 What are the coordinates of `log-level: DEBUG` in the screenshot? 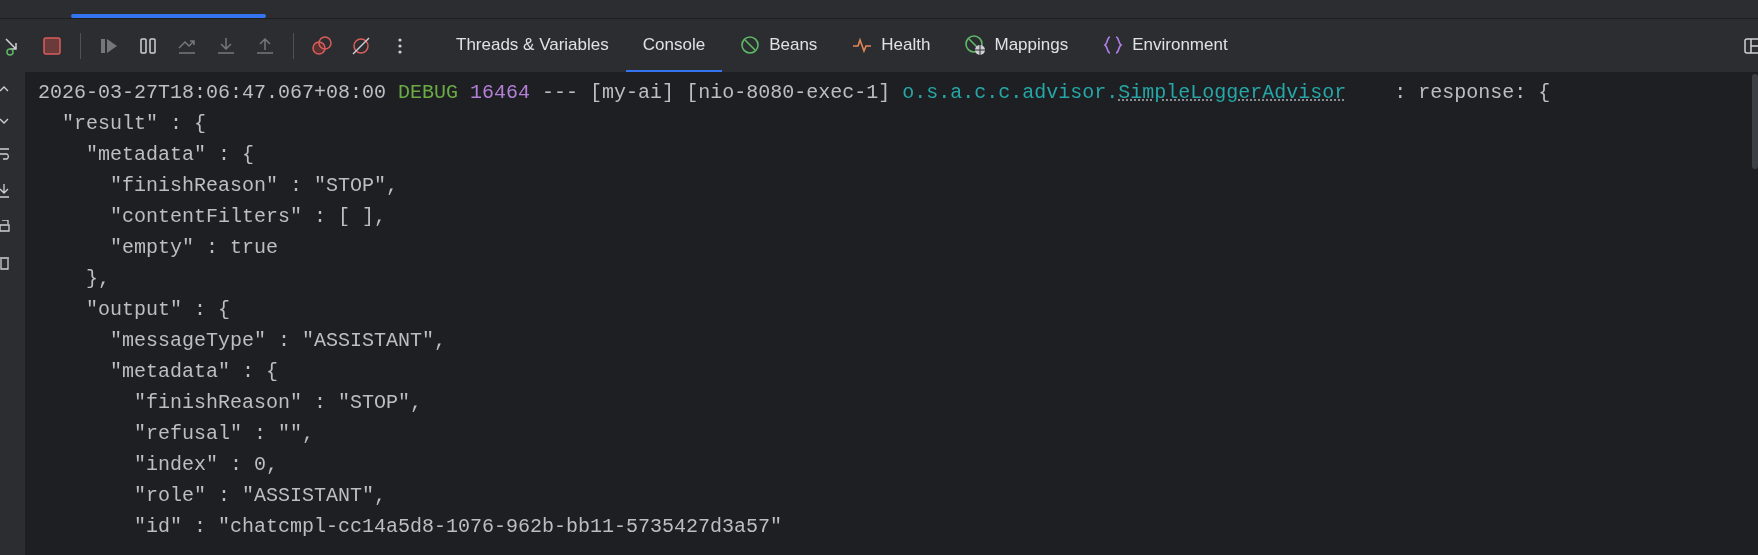 It's located at (428, 93).